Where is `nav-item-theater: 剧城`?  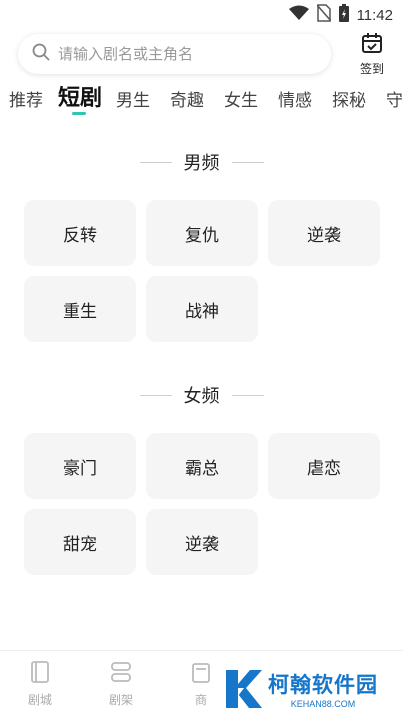 nav-item-theater: 剧城 is located at coordinates (40, 684).